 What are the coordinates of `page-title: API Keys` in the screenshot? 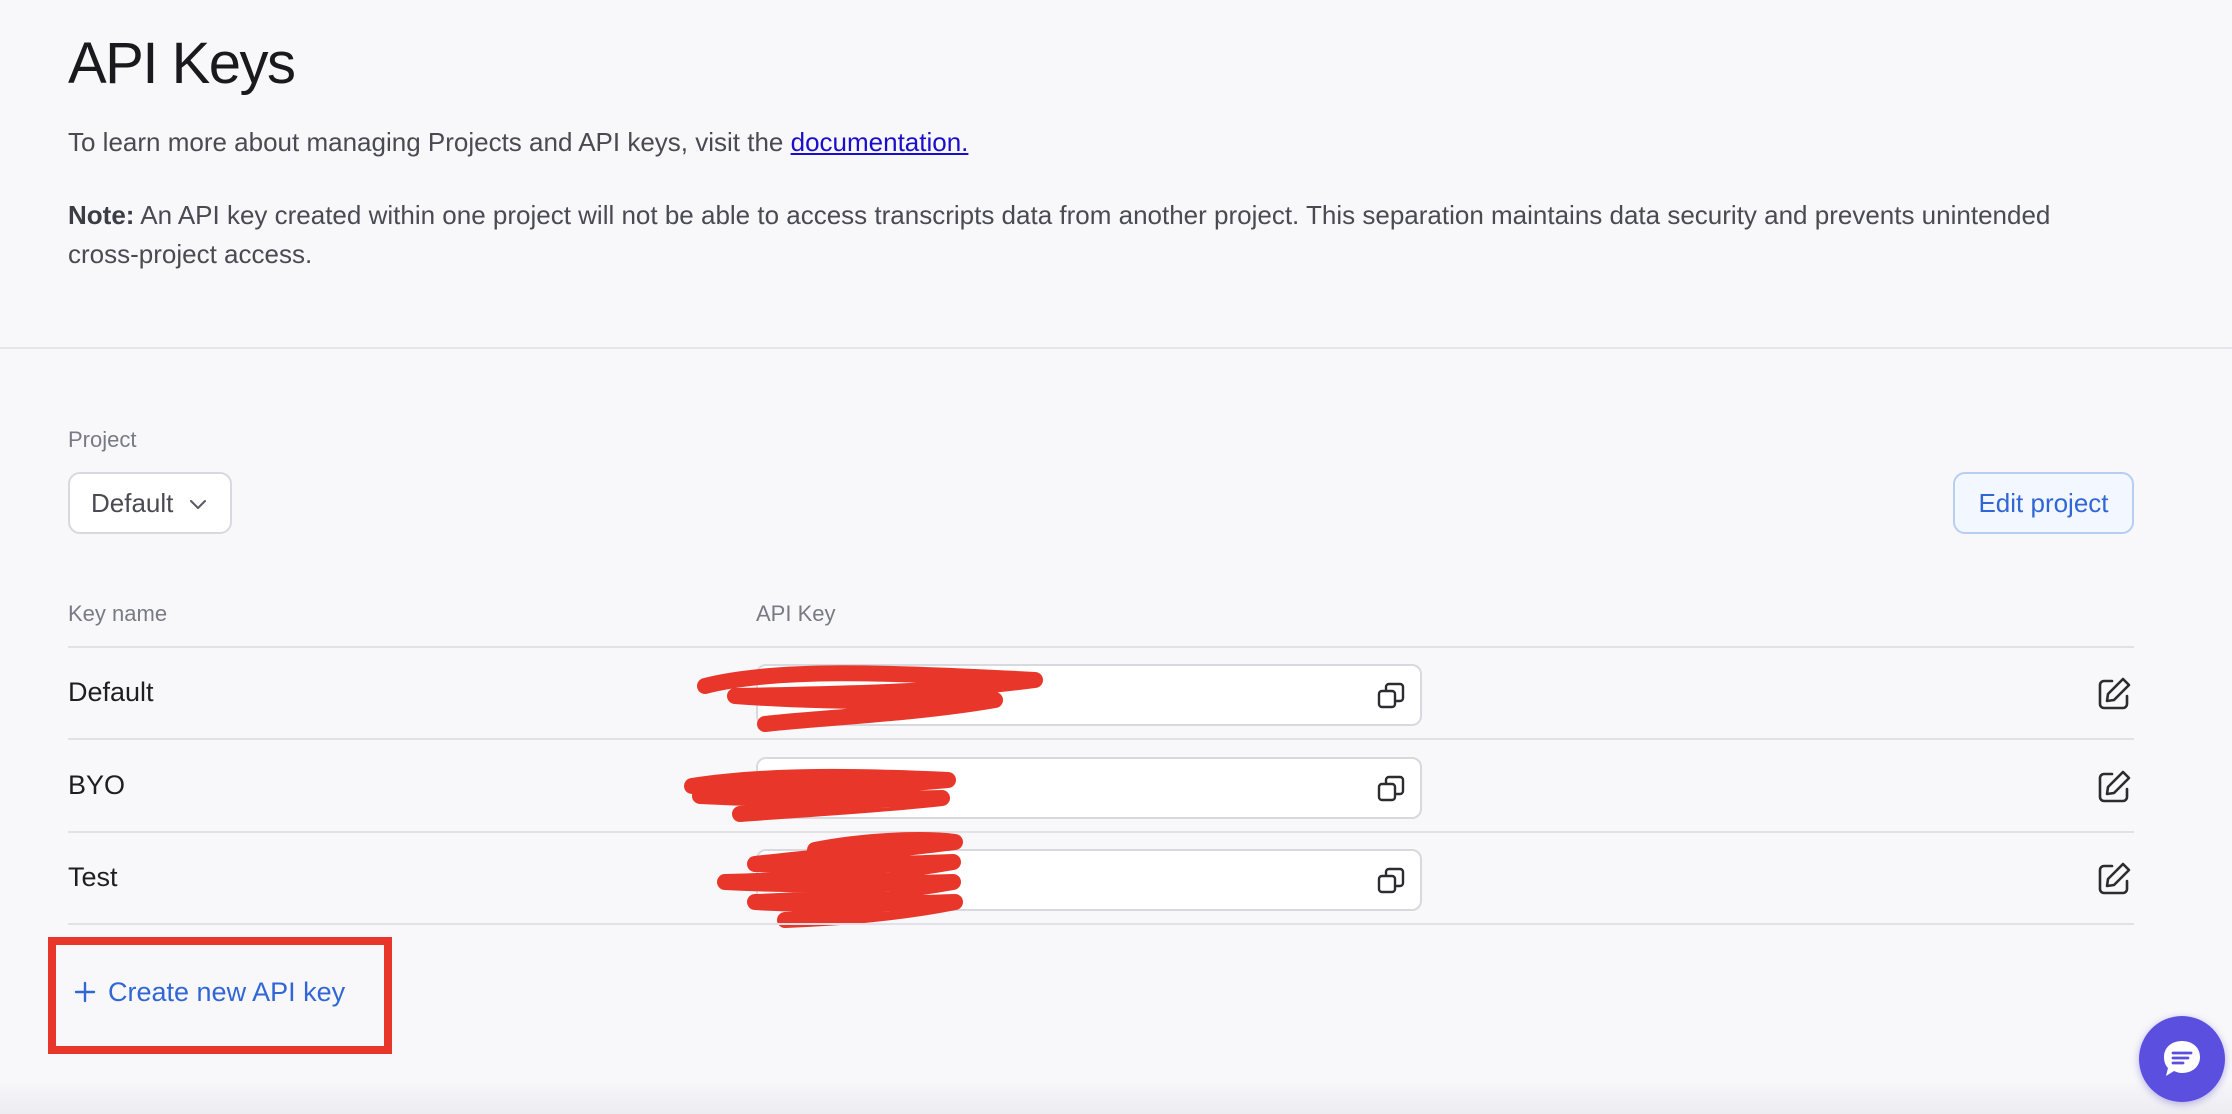 It's located at (182, 63).